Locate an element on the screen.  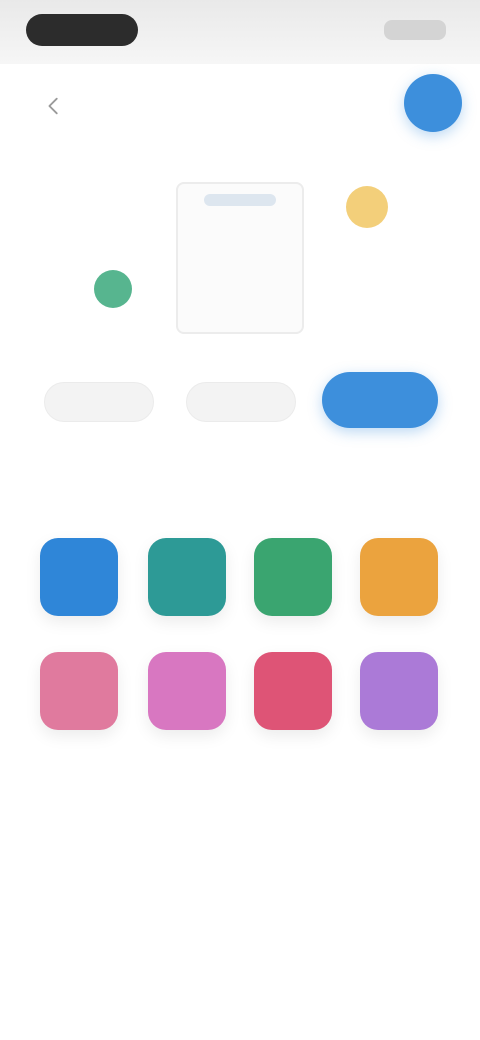
action-row is located at coordinates (240, 402).